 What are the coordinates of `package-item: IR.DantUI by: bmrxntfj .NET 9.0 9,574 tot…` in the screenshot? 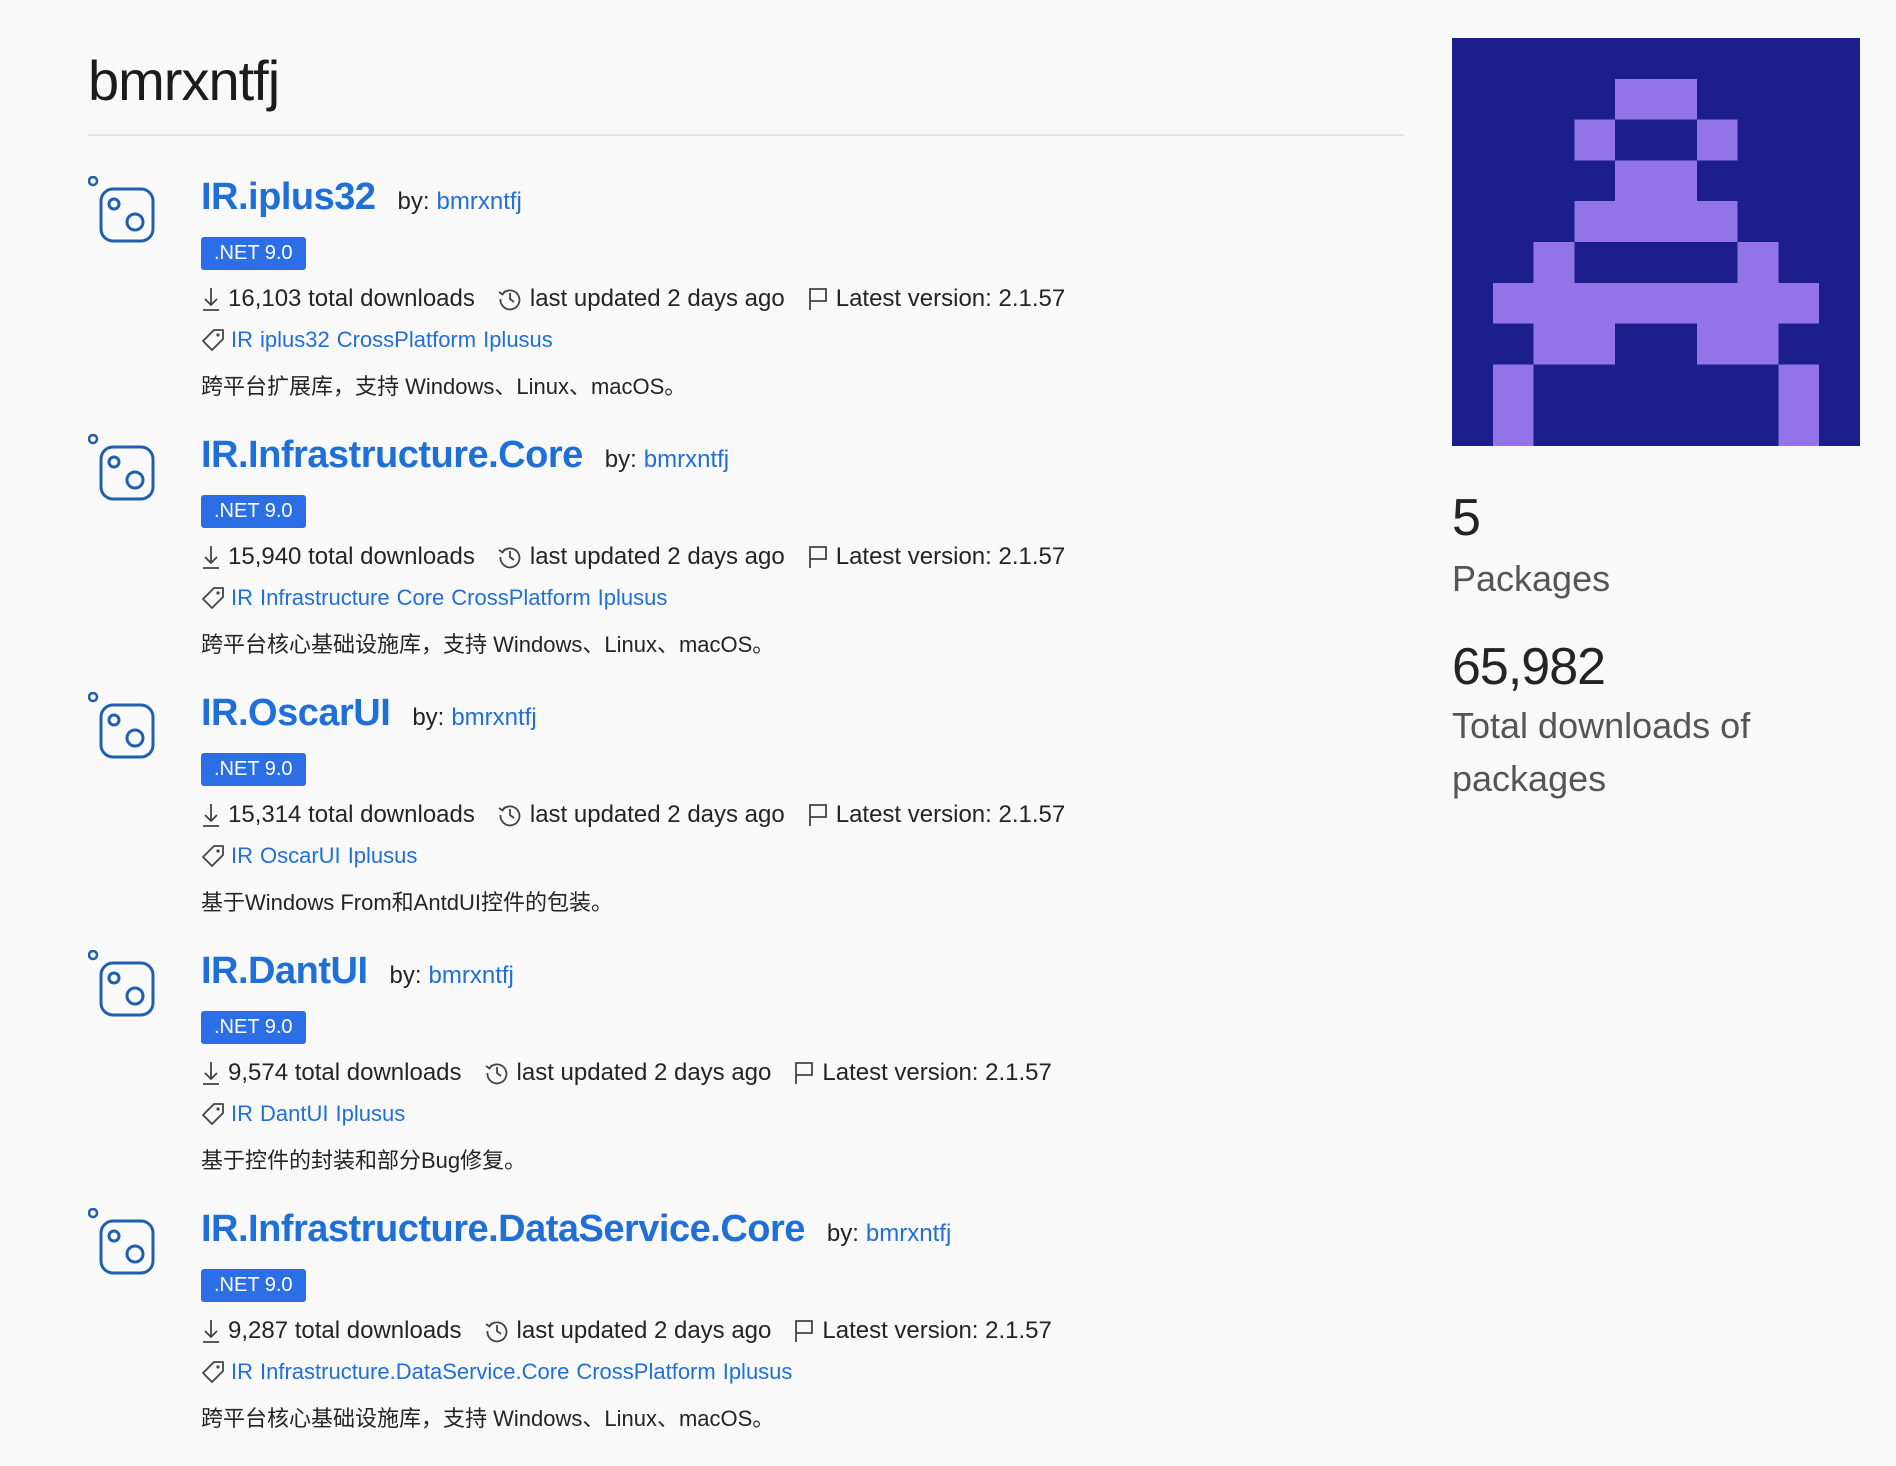 It's located at (746, 1079).